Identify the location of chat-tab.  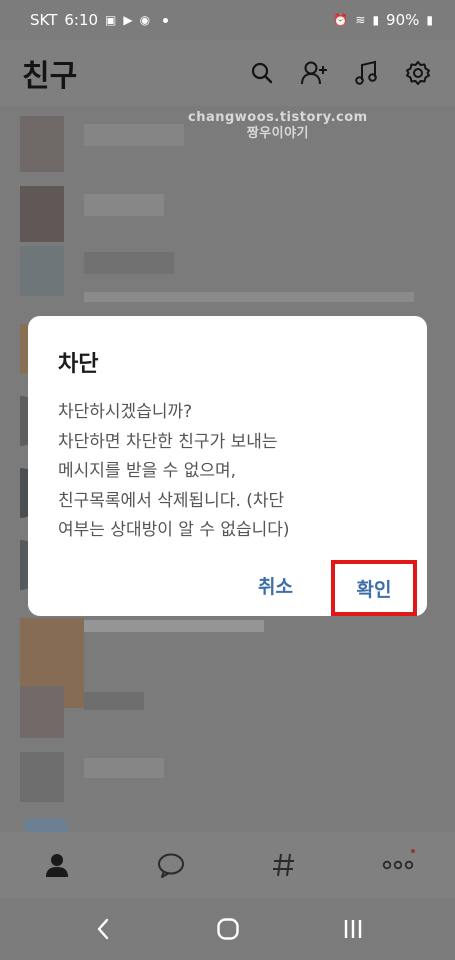
(171, 865).